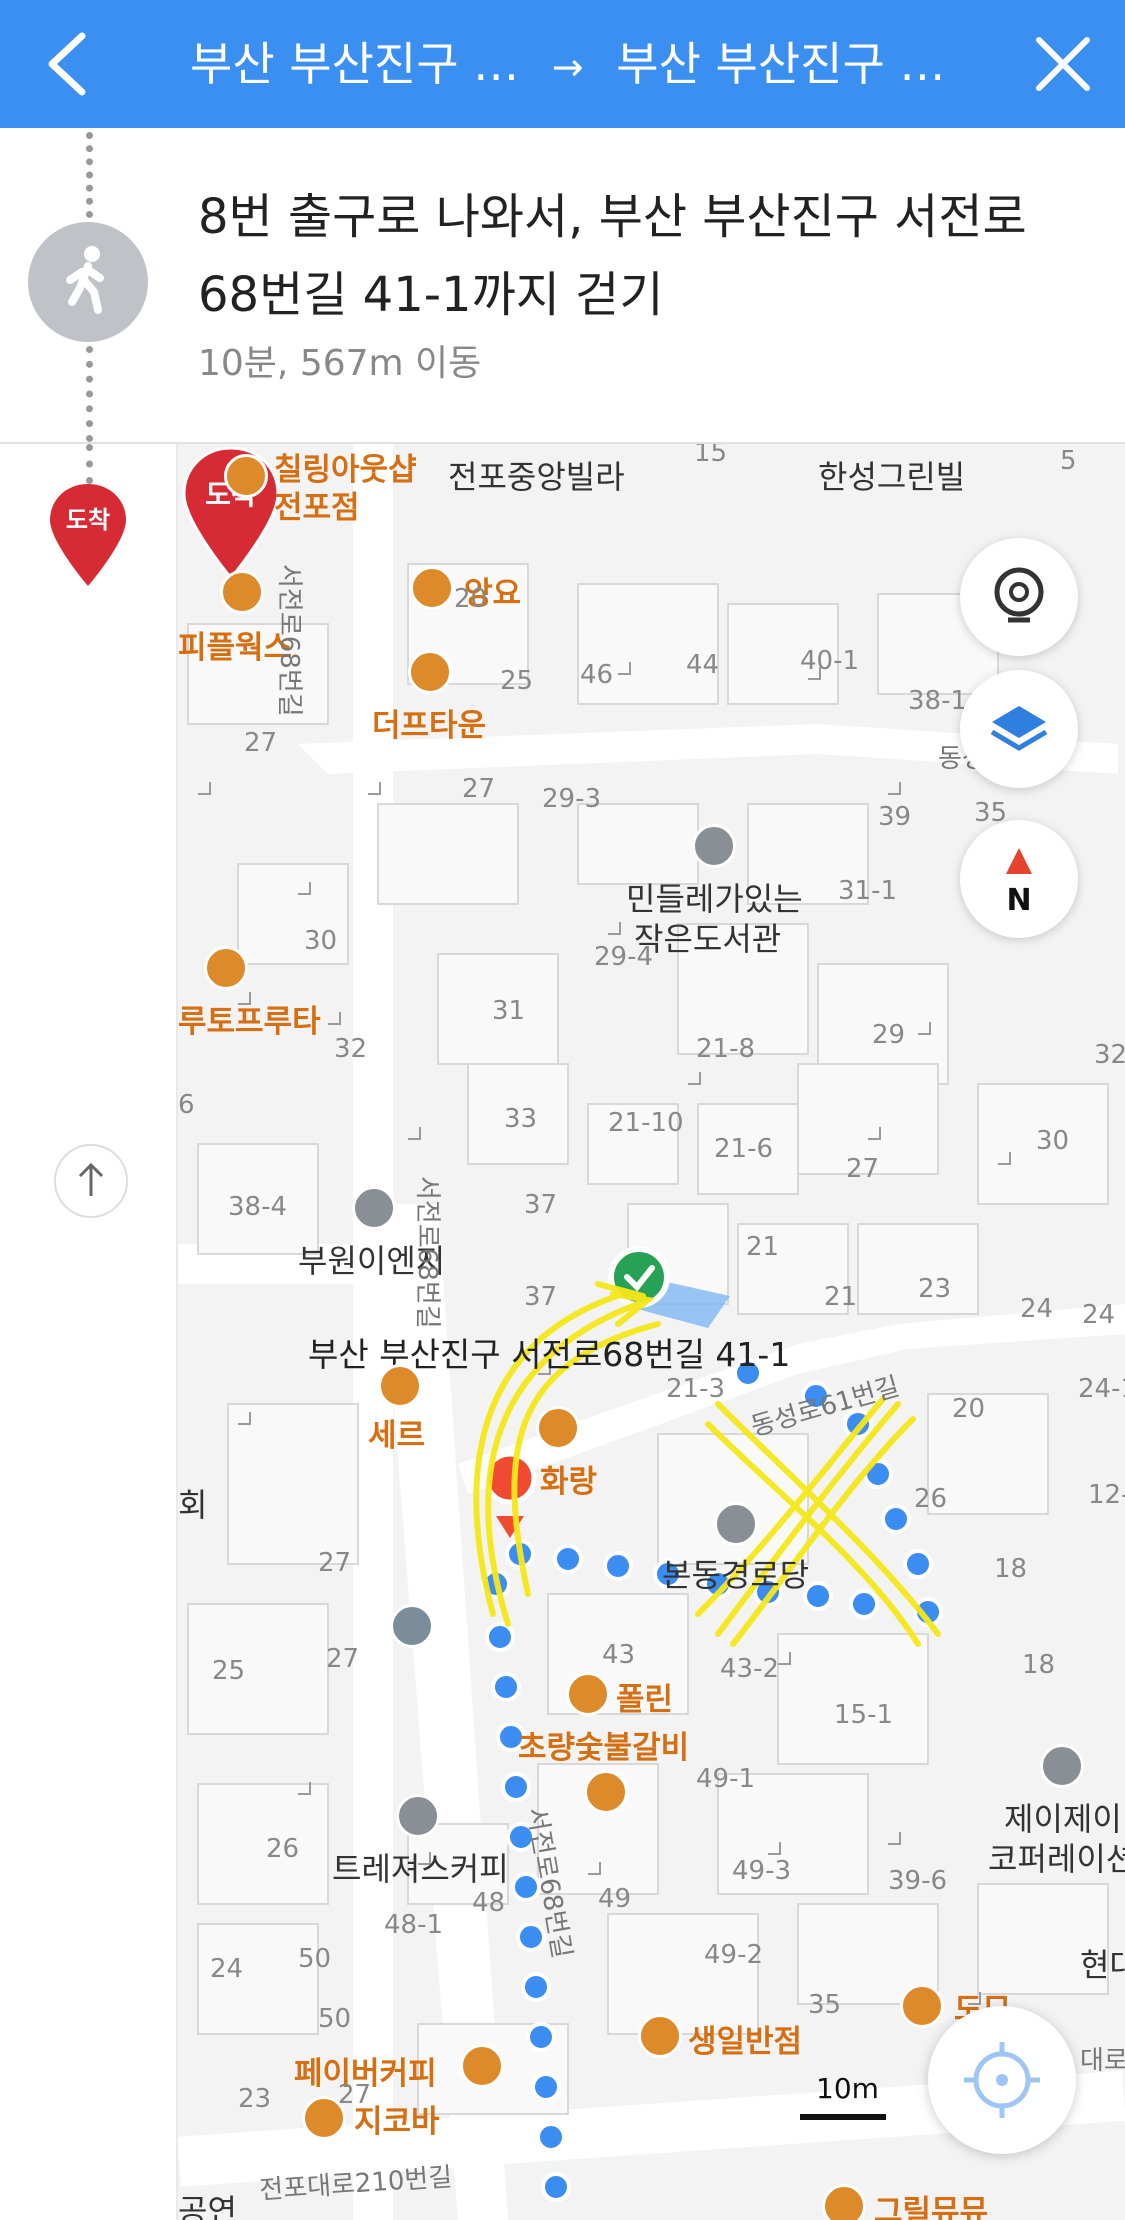 This screenshot has height=2220, width=1125. Describe the element at coordinates (1106, 1495) in the screenshot. I see `building-number: 12-` at that location.